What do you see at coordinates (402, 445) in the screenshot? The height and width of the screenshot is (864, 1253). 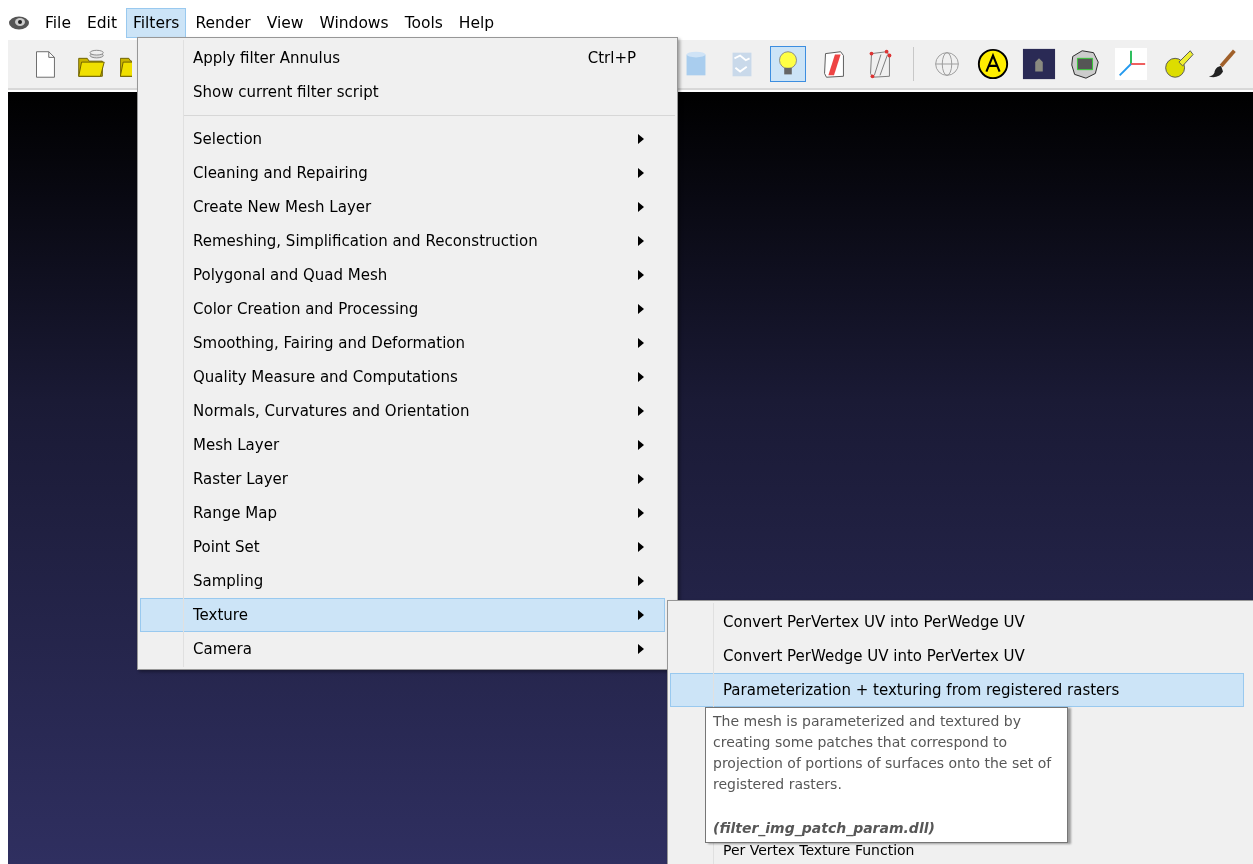 I see `menu-item: Mesh Layer` at bounding box center [402, 445].